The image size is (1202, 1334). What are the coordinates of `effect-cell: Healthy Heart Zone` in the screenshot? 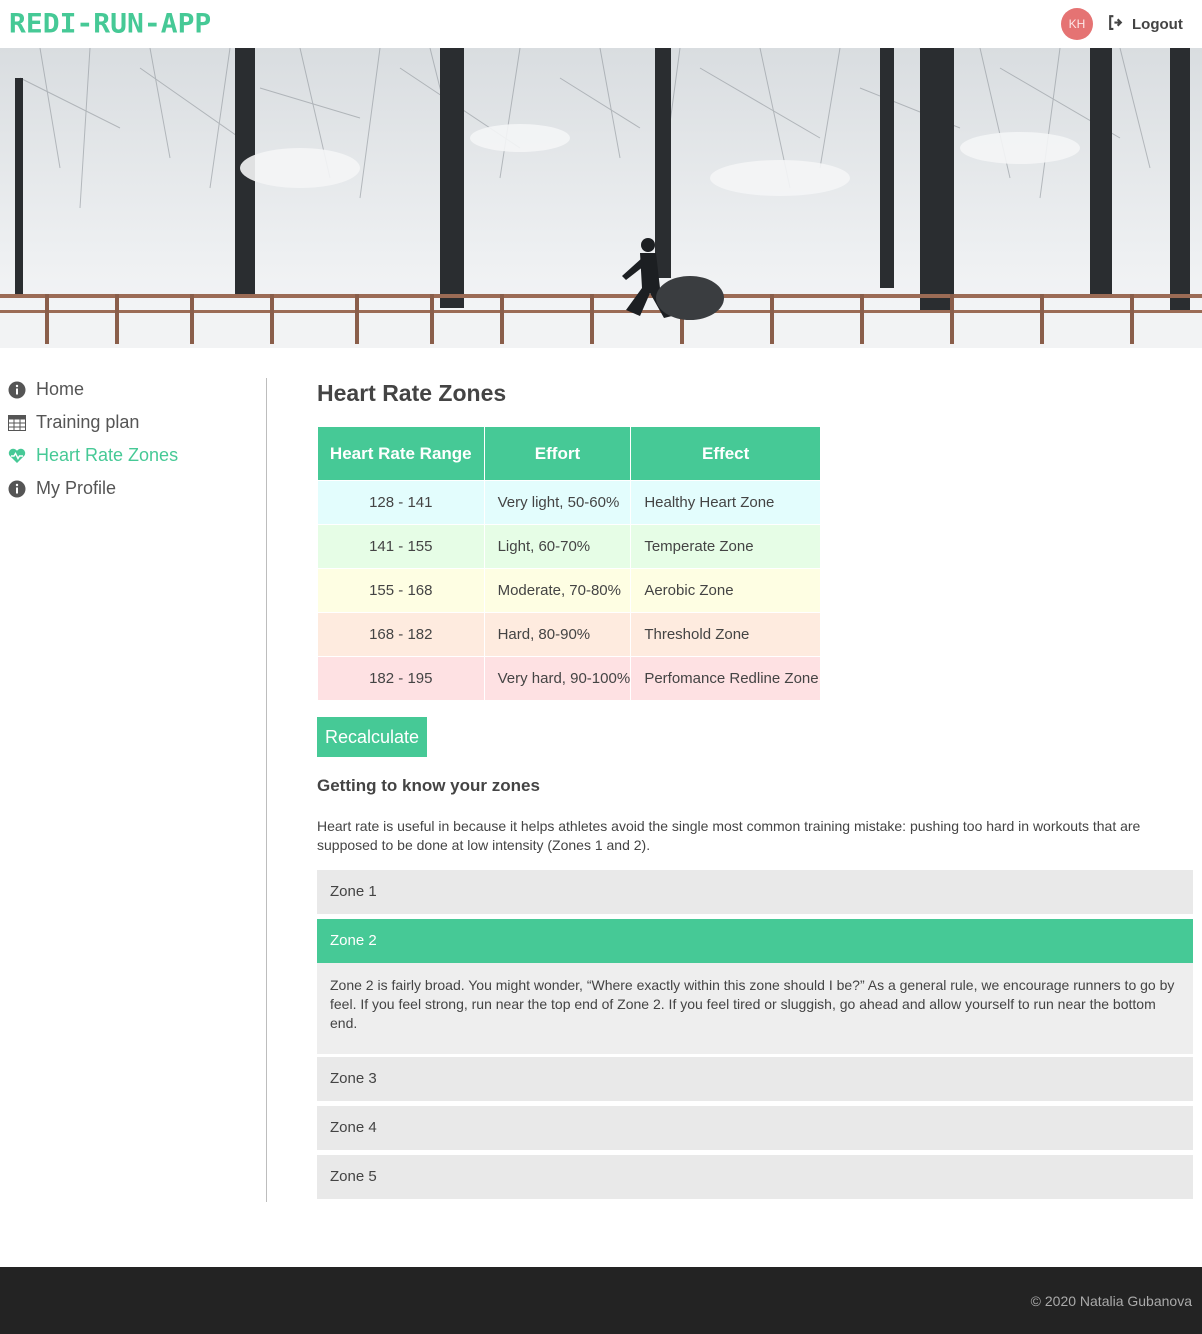 It's located at (725, 502).